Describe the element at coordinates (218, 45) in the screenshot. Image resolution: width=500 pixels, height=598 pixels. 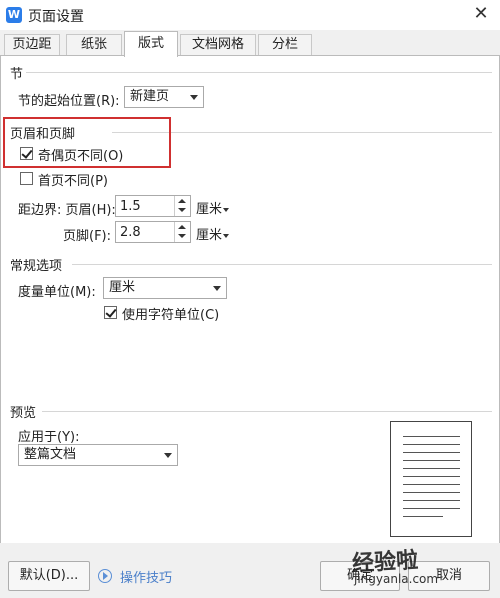
I see `tab-document-grid: 文档网格` at that location.